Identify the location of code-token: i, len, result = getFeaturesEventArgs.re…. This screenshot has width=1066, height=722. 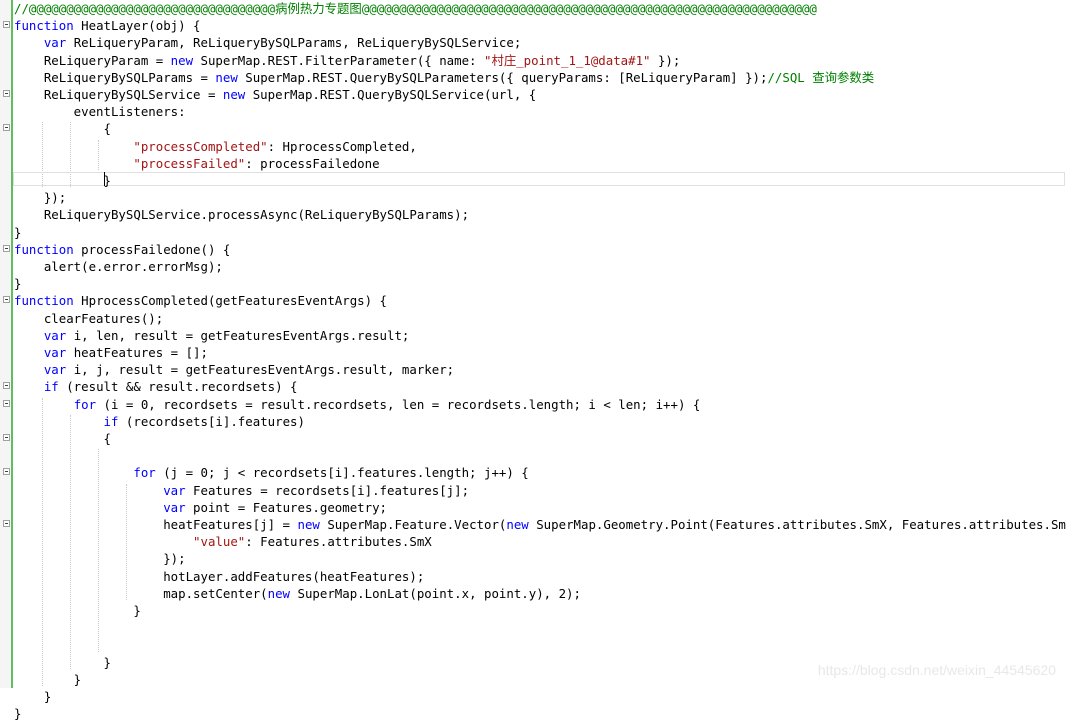
(238, 335).